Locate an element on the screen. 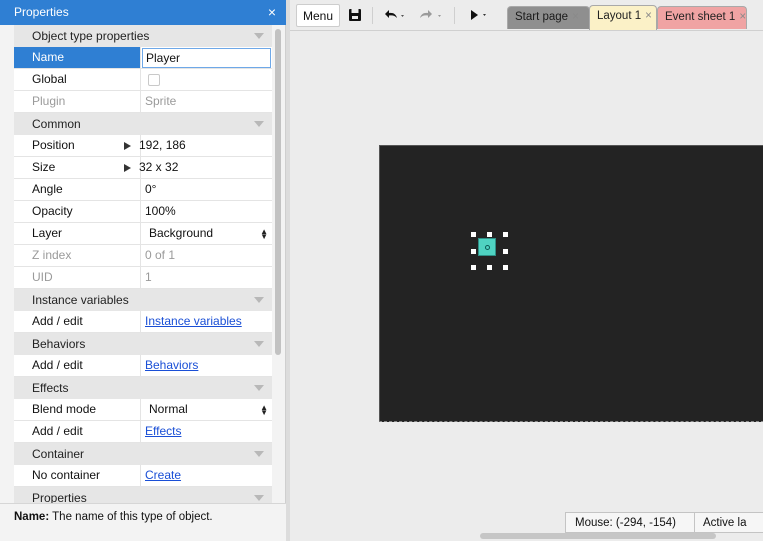 The width and height of the screenshot is (763, 541). property-row-effects: Add / edit Effects is located at coordinates (143, 432).